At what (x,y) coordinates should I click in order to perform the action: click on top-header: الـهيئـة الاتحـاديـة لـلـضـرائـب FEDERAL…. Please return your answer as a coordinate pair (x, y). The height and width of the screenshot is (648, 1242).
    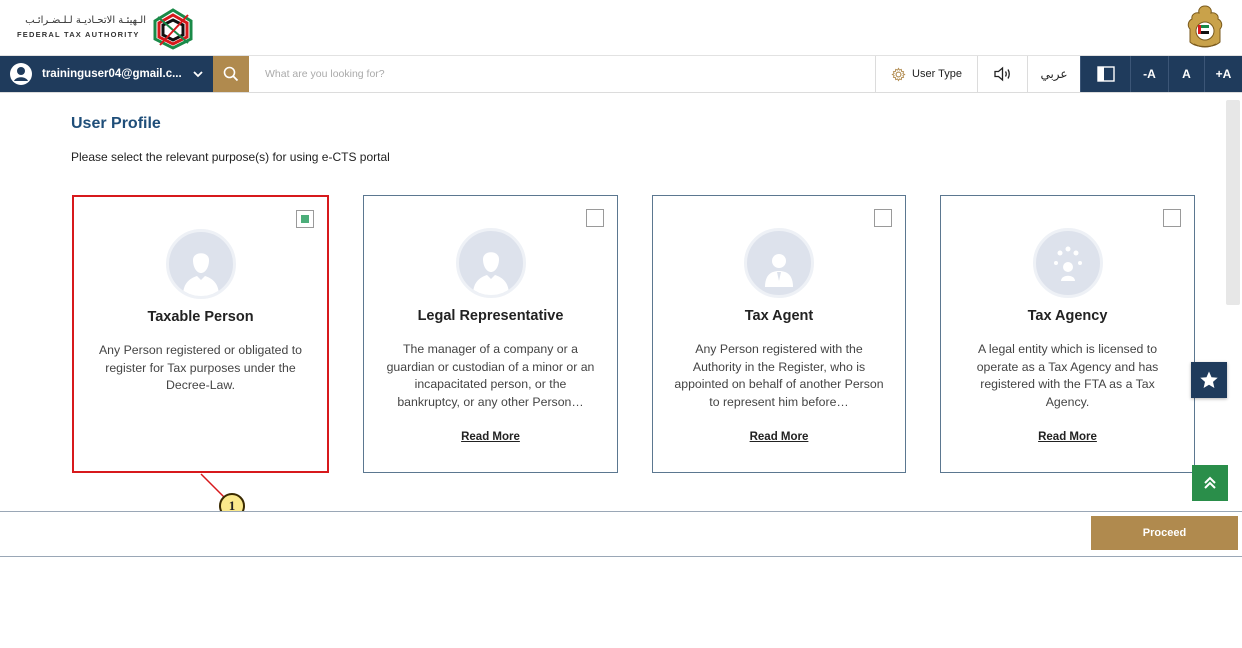
    Looking at the image, I should click on (621, 28).